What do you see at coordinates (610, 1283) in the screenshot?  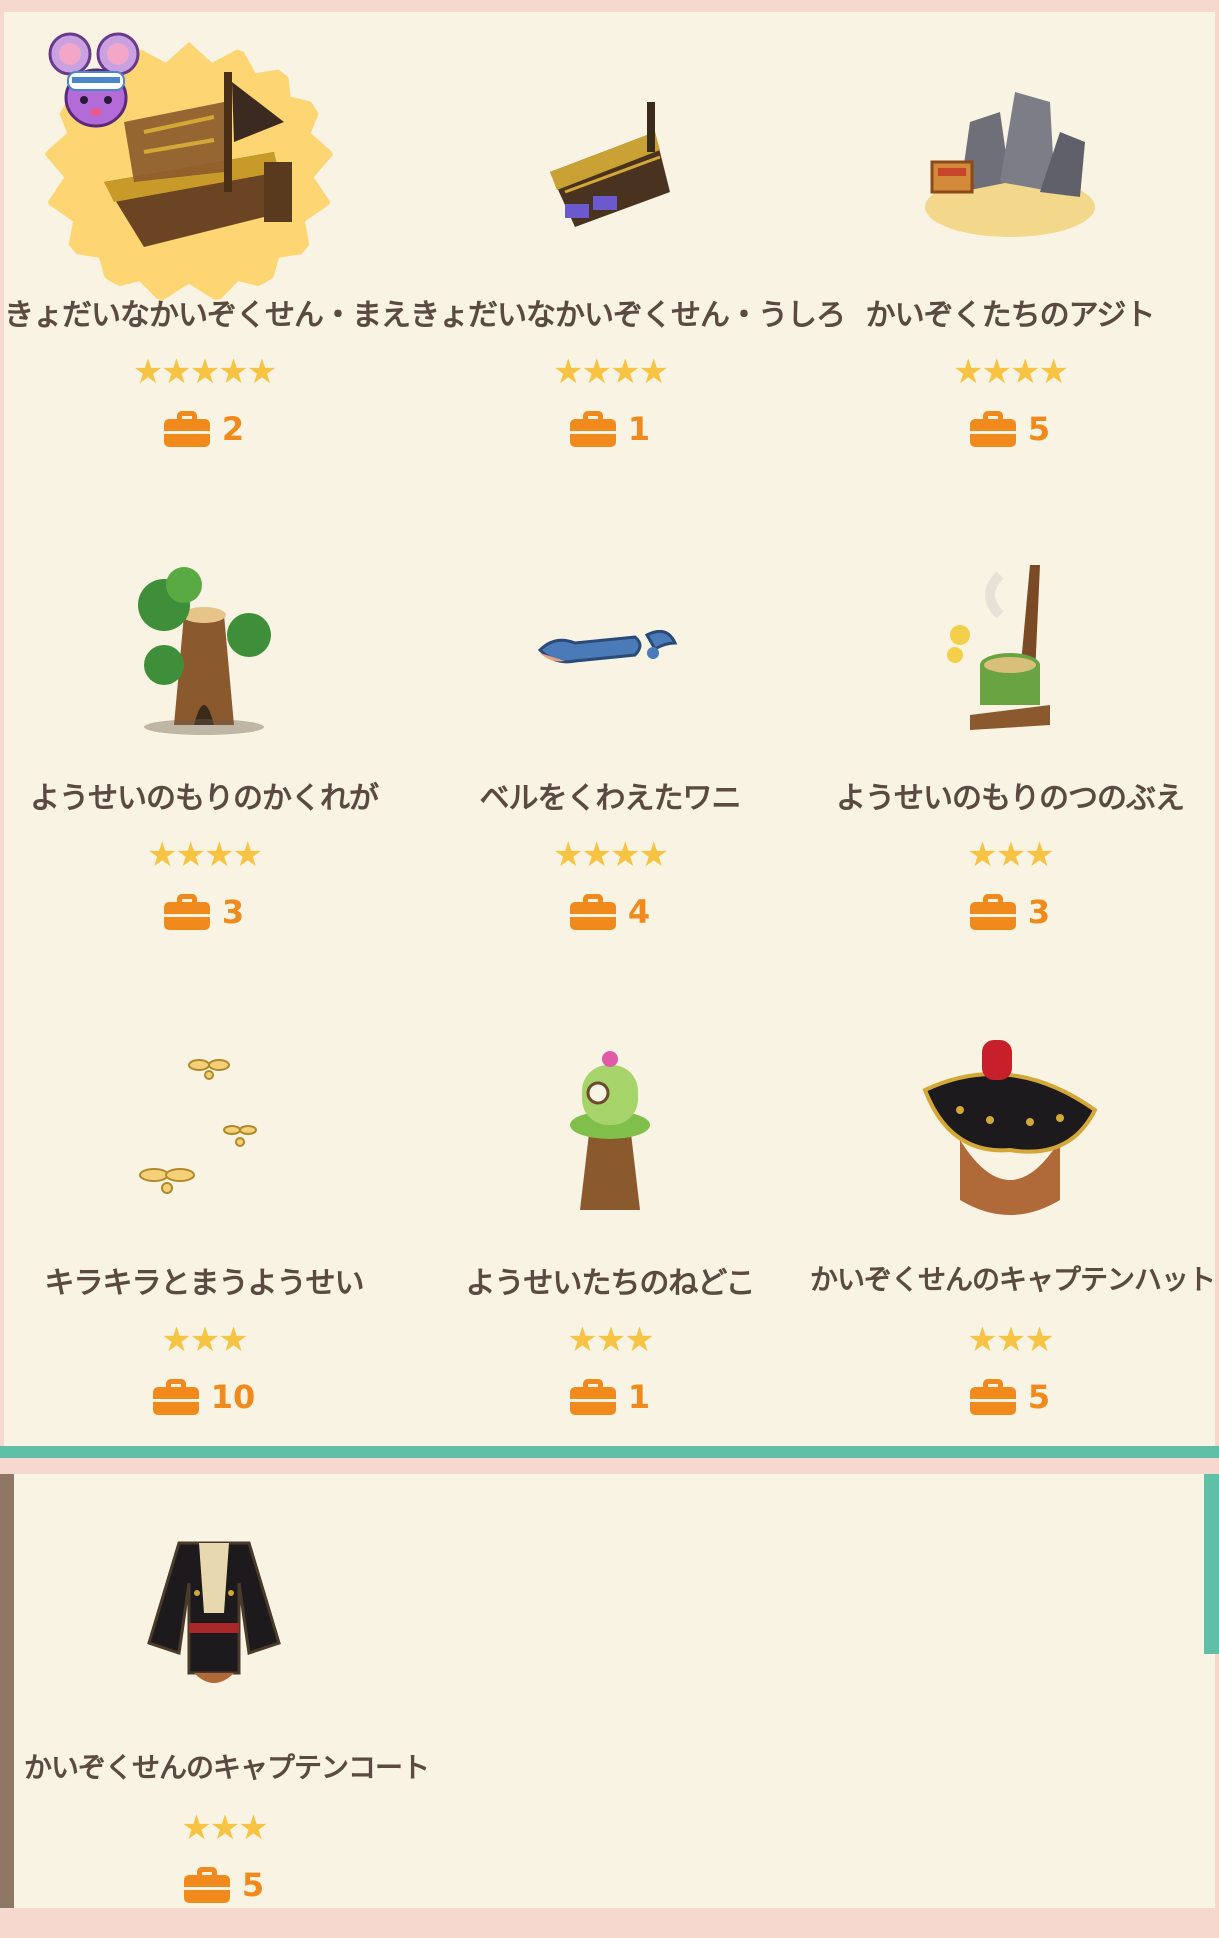 I see `item-name: ようせいたちのねどこ` at bounding box center [610, 1283].